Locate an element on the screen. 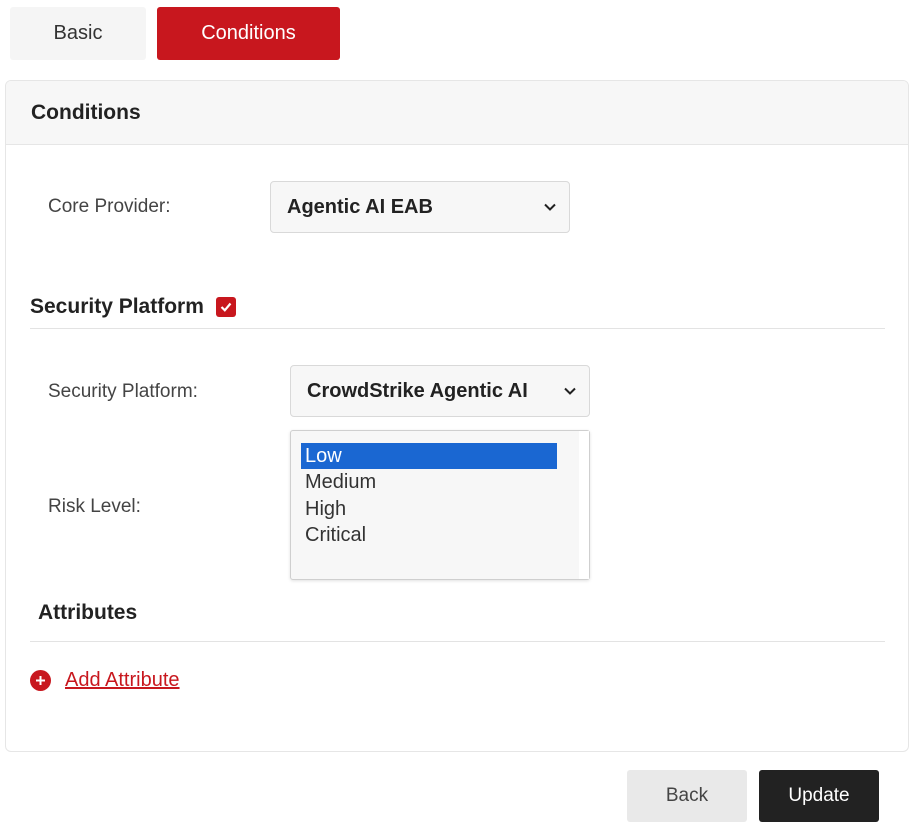  security-platform-value: CrowdStrike Agentic AI is located at coordinates (417, 390).